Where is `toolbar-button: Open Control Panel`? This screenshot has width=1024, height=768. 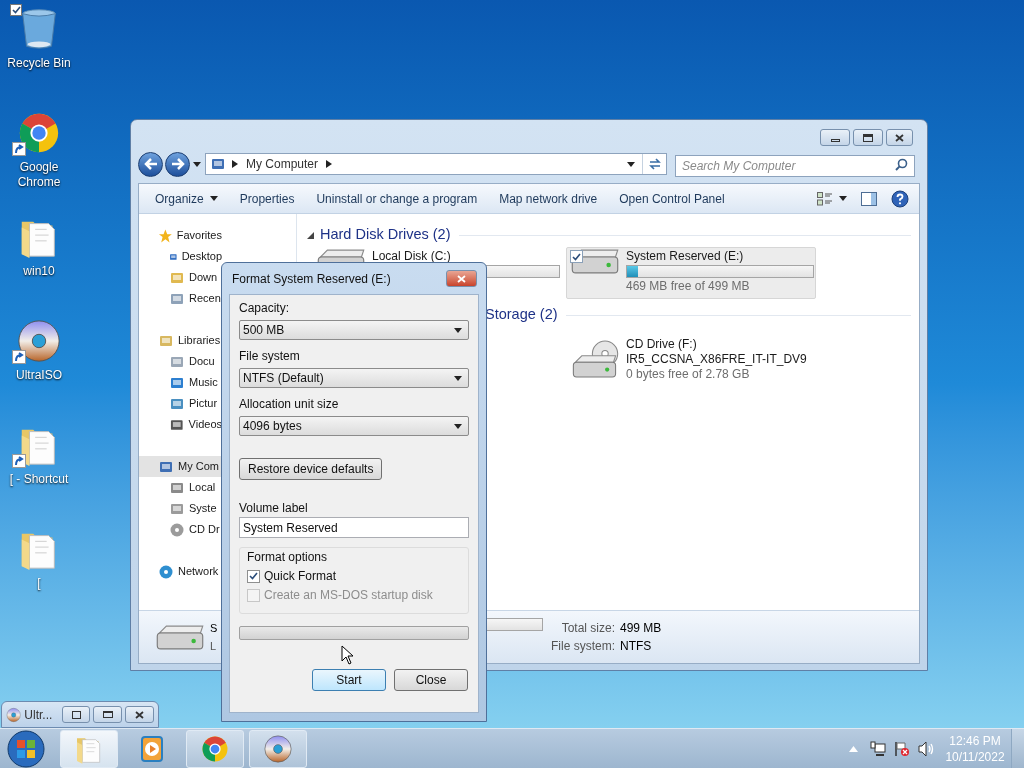 toolbar-button: Open Control Panel is located at coordinates (672, 198).